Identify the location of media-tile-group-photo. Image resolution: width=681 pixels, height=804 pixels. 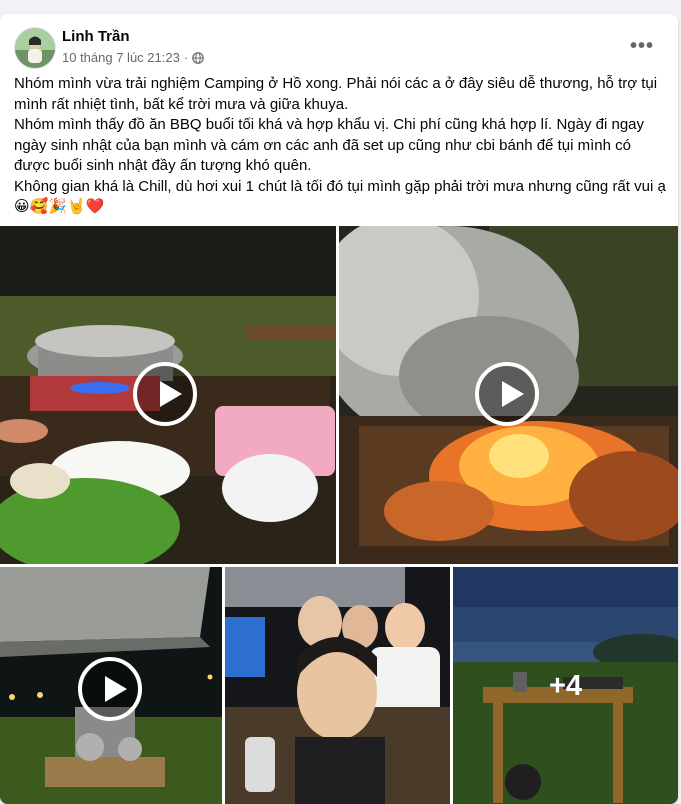
(337, 685).